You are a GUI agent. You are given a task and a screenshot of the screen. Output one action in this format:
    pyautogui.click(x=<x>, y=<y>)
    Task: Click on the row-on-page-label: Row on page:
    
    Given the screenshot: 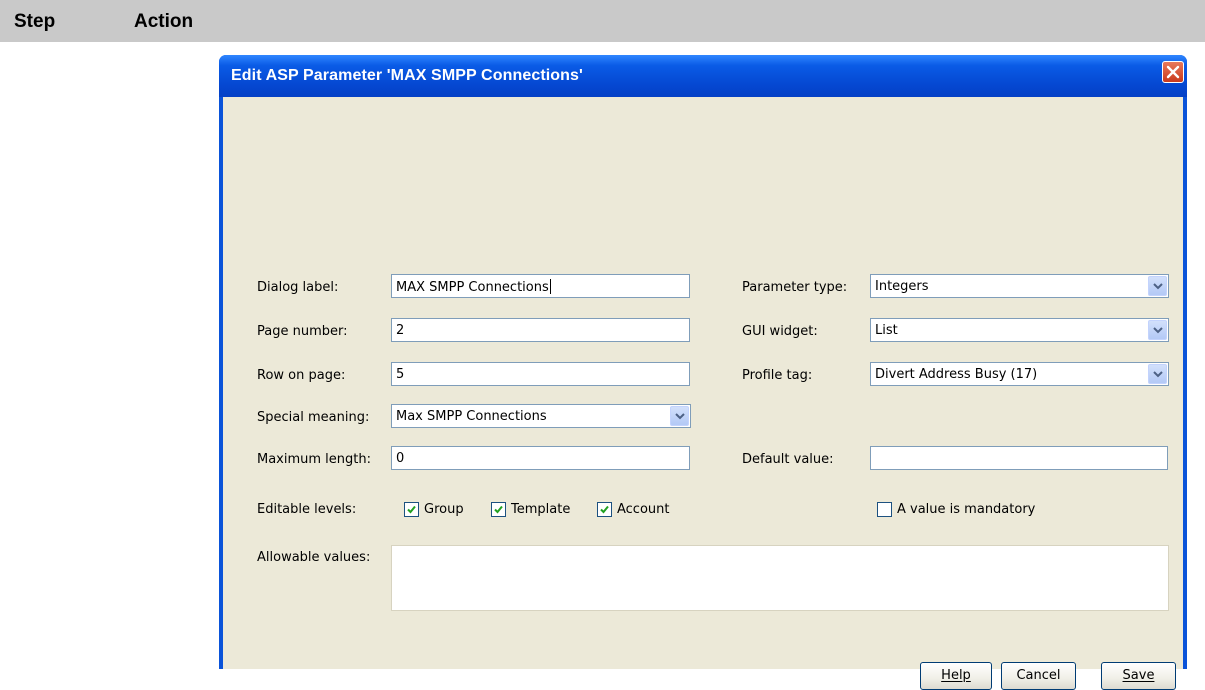 What is the action you would take?
    pyautogui.click(x=301, y=375)
    